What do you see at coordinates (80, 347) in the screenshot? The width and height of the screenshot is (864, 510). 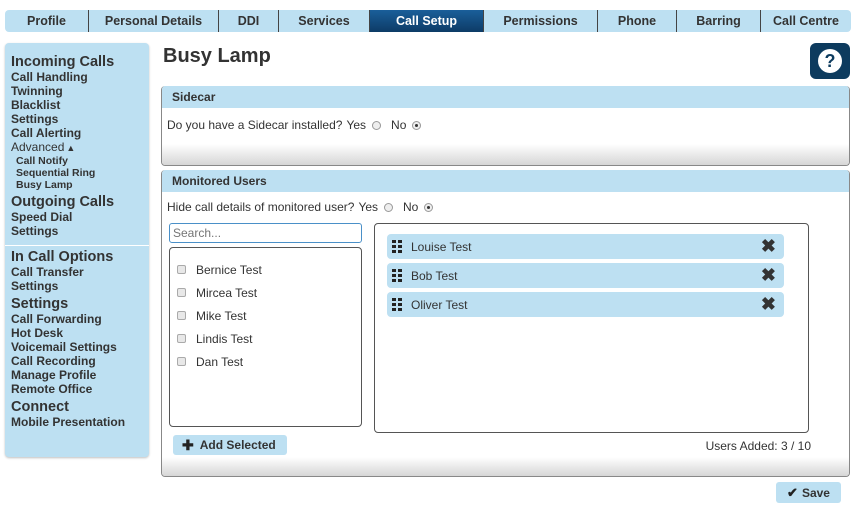 I see `sidebar-item-voicemail-settings: Voicemail Settings` at bounding box center [80, 347].